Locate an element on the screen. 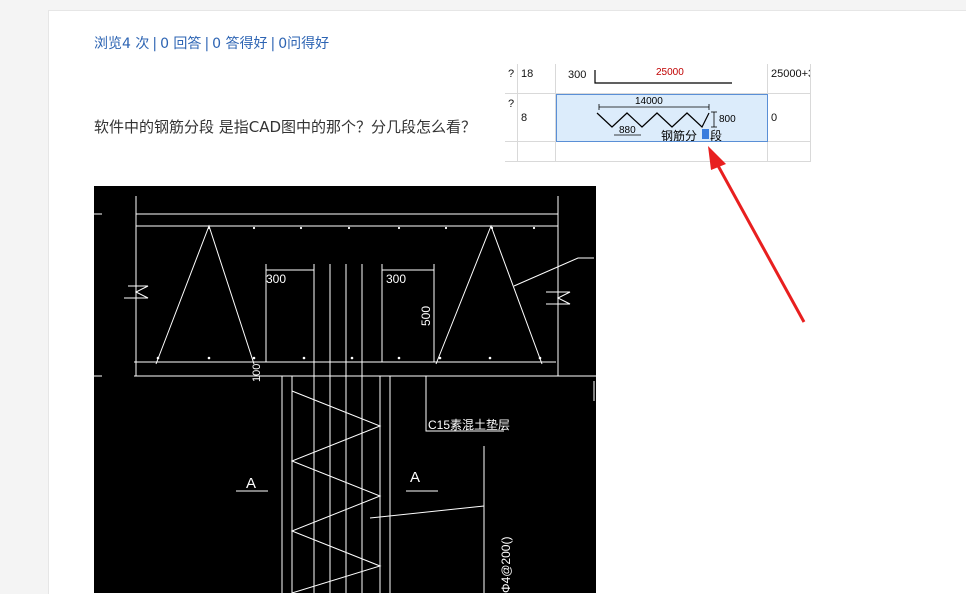 This screenshot has width=966, height=594. cad-section-right: A is located at coordinates (415, 477).